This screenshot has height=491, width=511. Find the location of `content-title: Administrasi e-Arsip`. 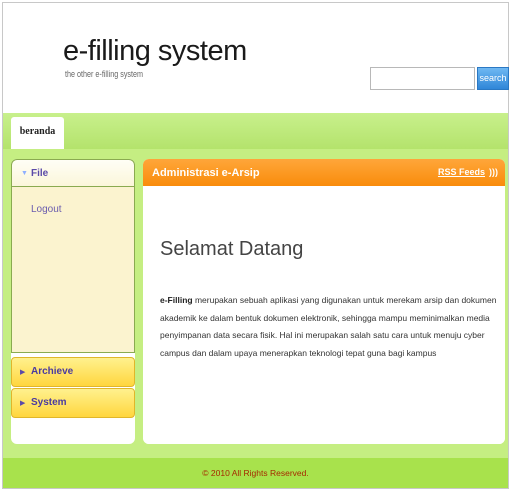

content-title: Administrasi e-Arsip is located at coordinates (206, 173).